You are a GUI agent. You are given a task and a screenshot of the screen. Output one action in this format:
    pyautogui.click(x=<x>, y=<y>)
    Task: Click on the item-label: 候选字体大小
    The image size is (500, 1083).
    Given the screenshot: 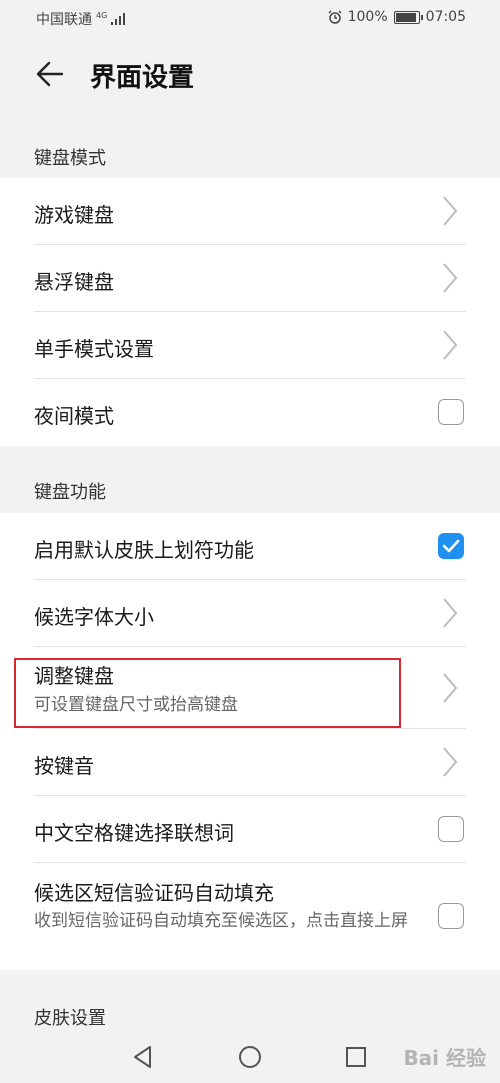 What is the action you would take?
    pyautogui.click(x=94, y=617)
    